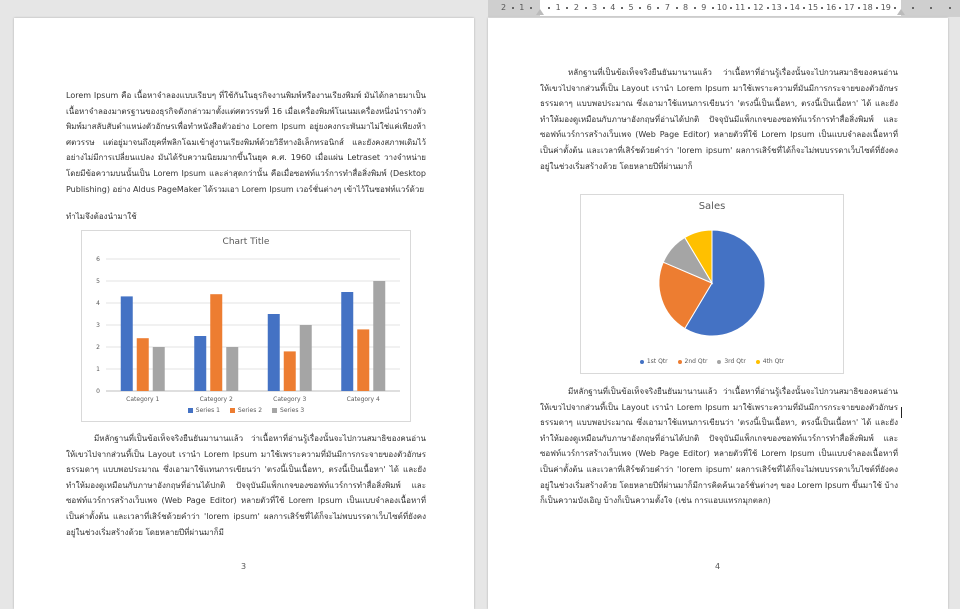 This screenshot has width=960, height=609. What do you see at coordinates (101, 216) in the screenshot?
I see `left-section-heading: ทำไมจึงต้องนำมาใช้` at bounding box center [101, 216].